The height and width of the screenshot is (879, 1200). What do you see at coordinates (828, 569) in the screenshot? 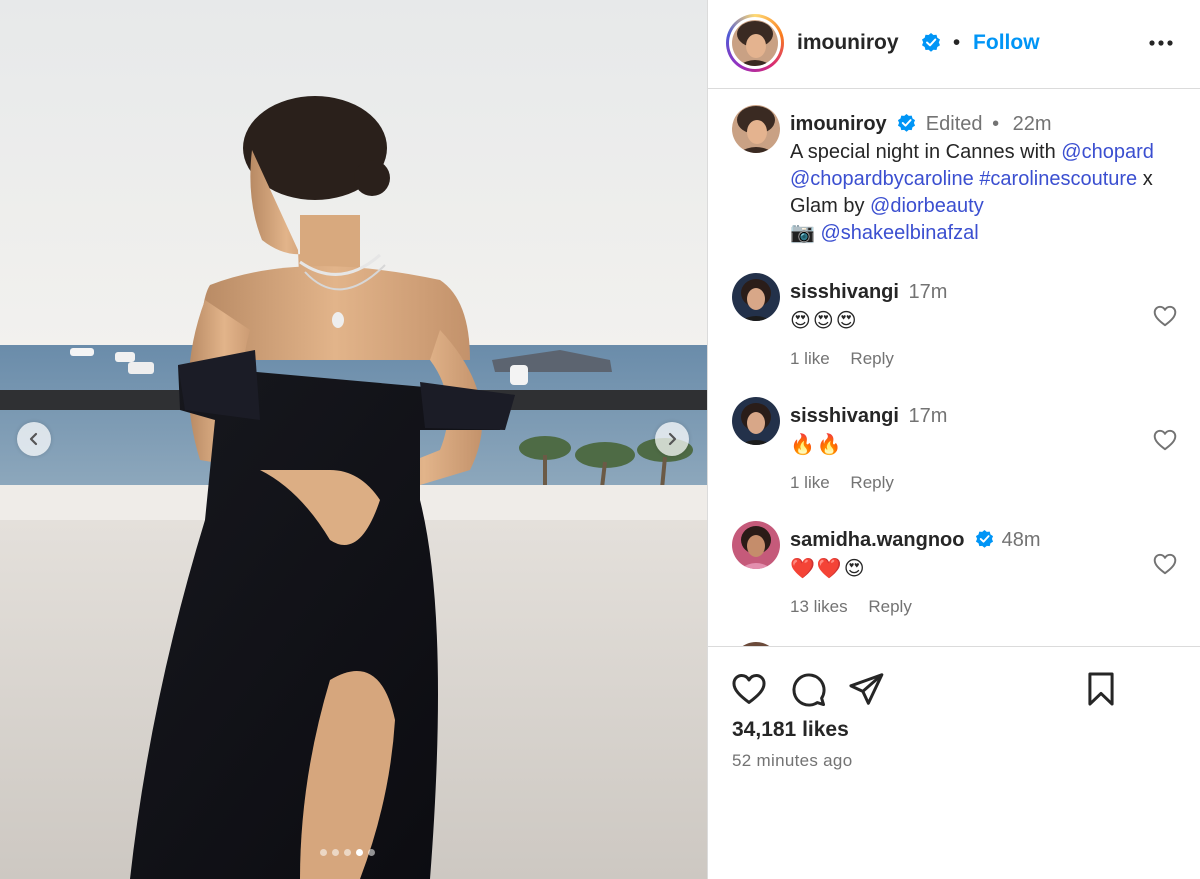
I see `comment-text: ❤️❤️😍` at bounding box center [828, 569].